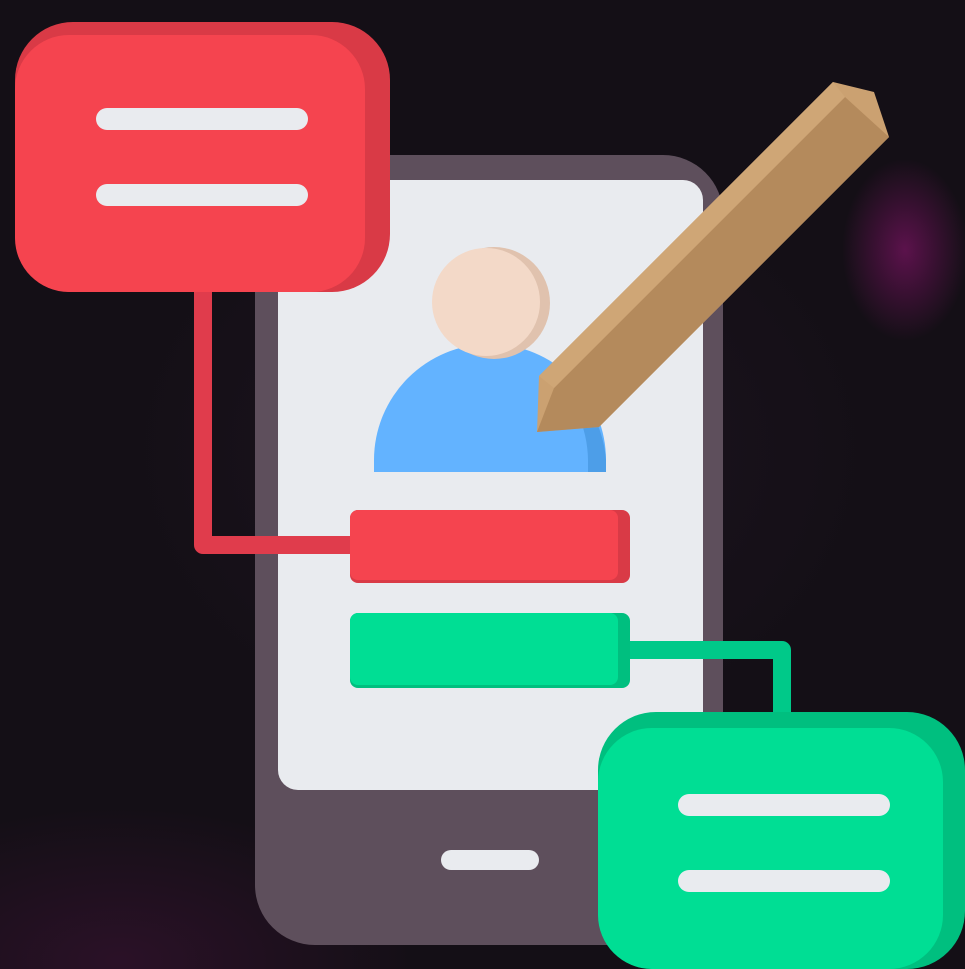 This screenshot has height=969, width=965. Describe the element at coordinates (190, 163) in the screenshot. I see `red-card-face` at that location.